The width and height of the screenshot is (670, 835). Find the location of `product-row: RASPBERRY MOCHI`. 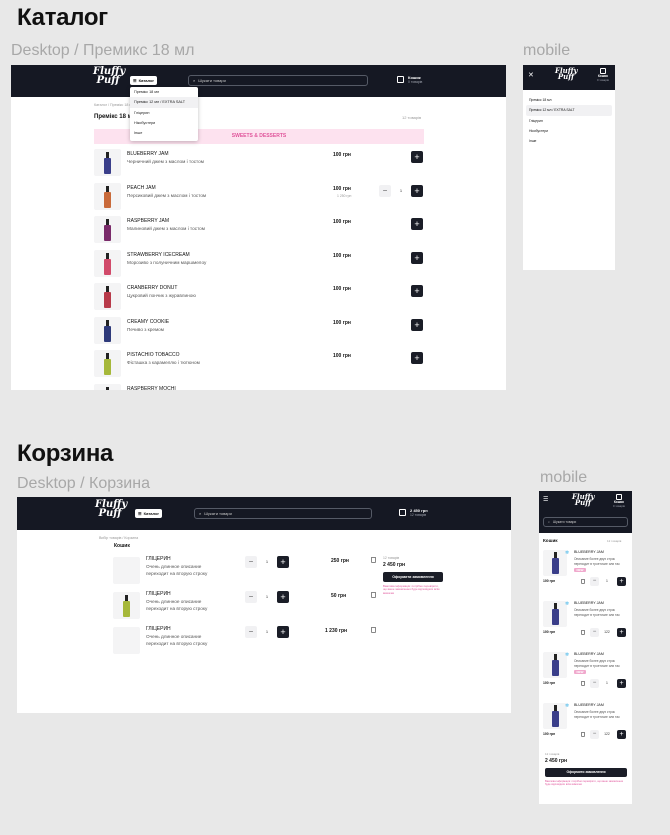

product-row: RASPBERRY MOCHI is located at coordinates (258, 387).